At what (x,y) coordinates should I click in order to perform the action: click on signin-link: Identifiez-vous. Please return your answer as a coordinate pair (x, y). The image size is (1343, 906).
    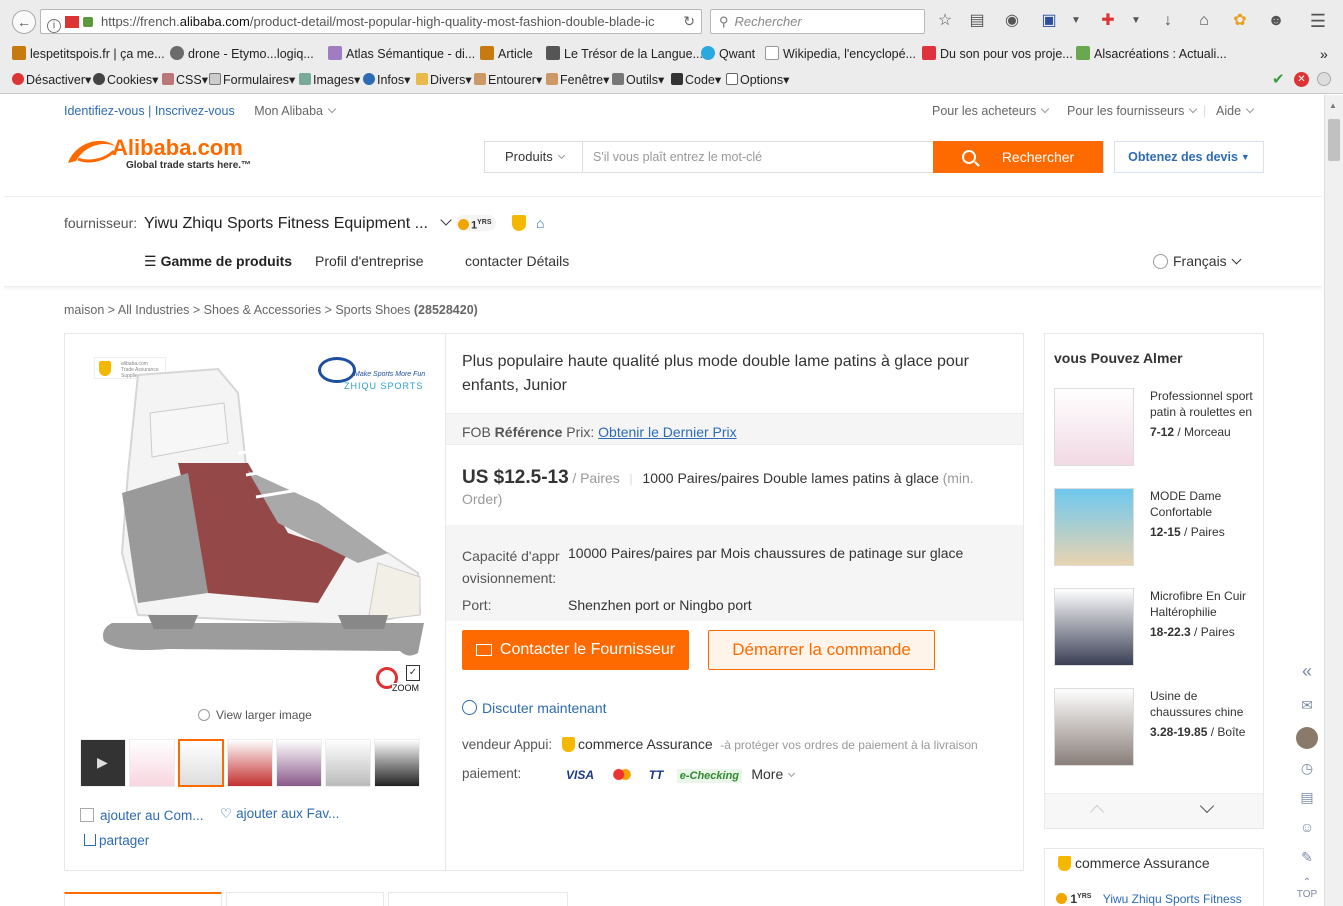
    Looking at the image, I should click on (104, 111).